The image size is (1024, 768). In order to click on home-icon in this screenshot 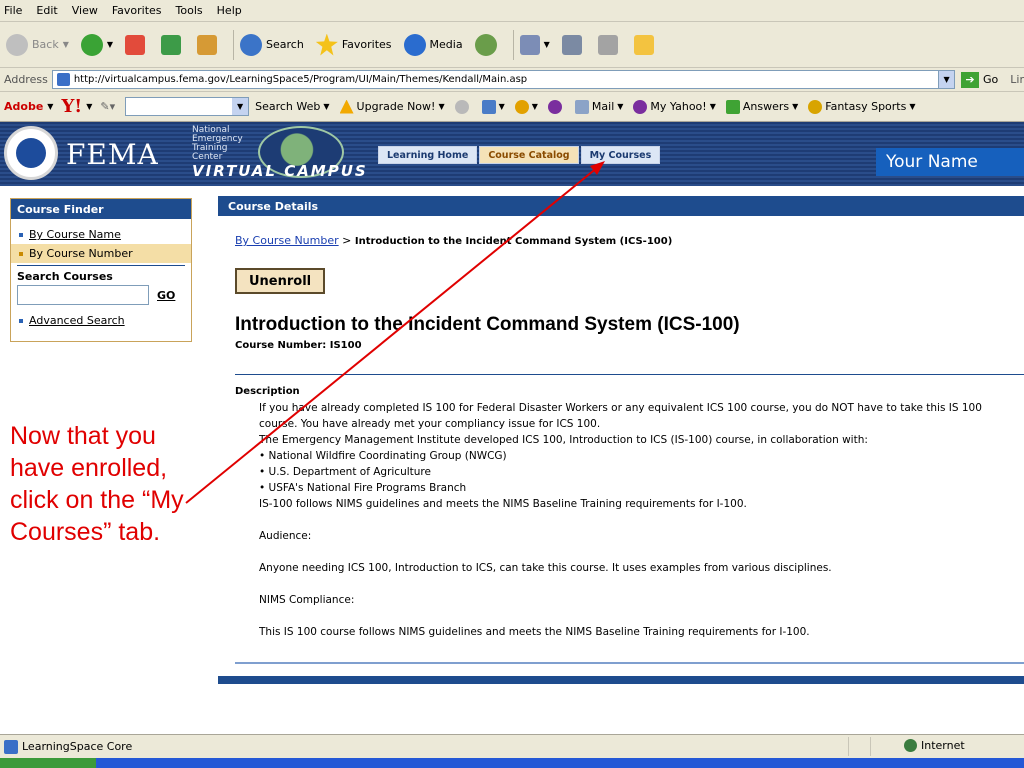, I will do `click(207, 44)`.